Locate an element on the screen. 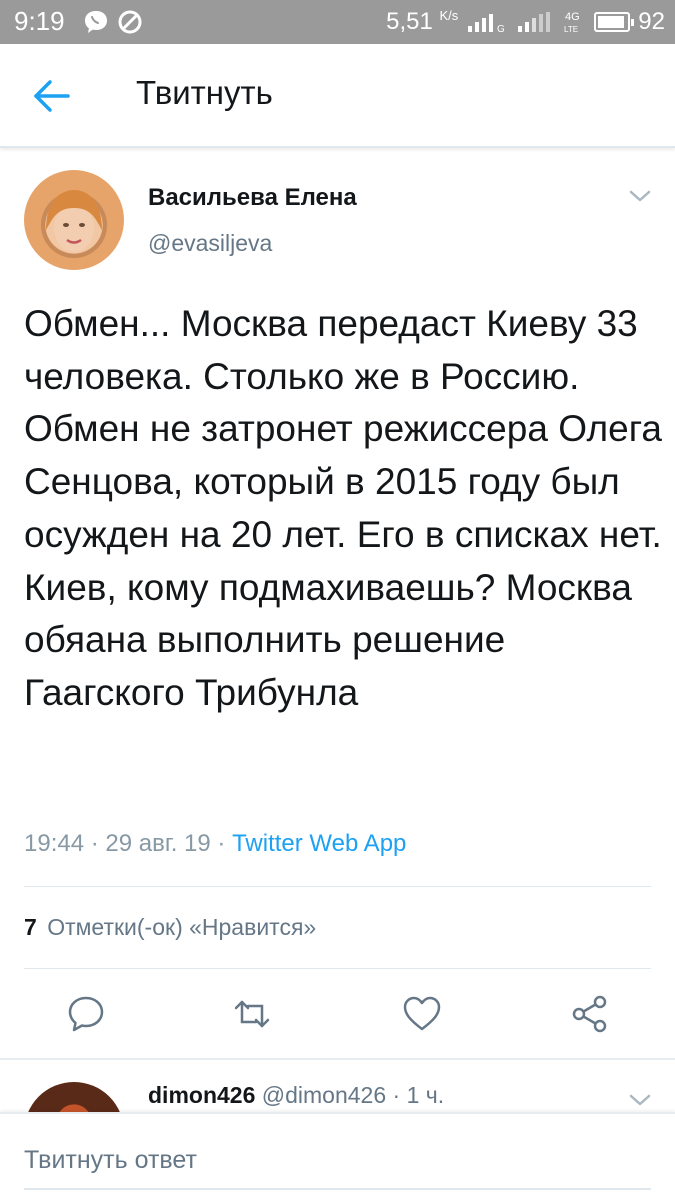 The image size is (675, 1200). reply-author-name: dimon426 is located at coordinates (202, 1095).